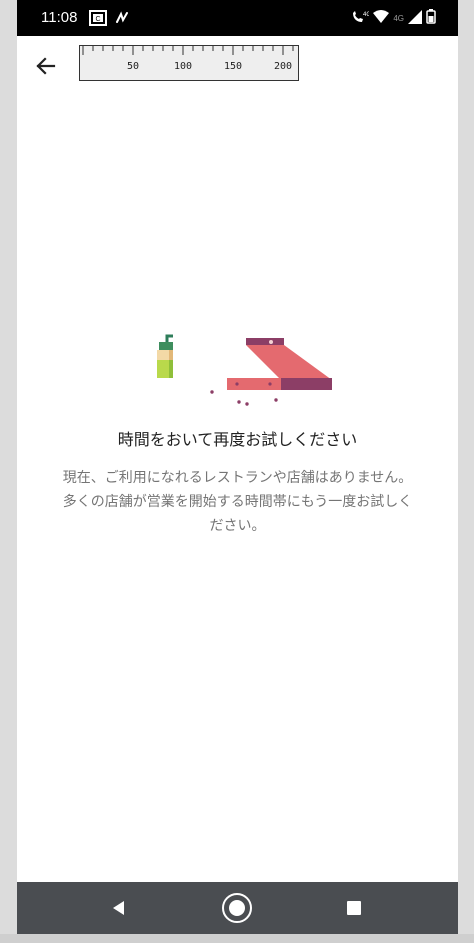  I want to click on ruler-label-50: 50, so click(133, 66).